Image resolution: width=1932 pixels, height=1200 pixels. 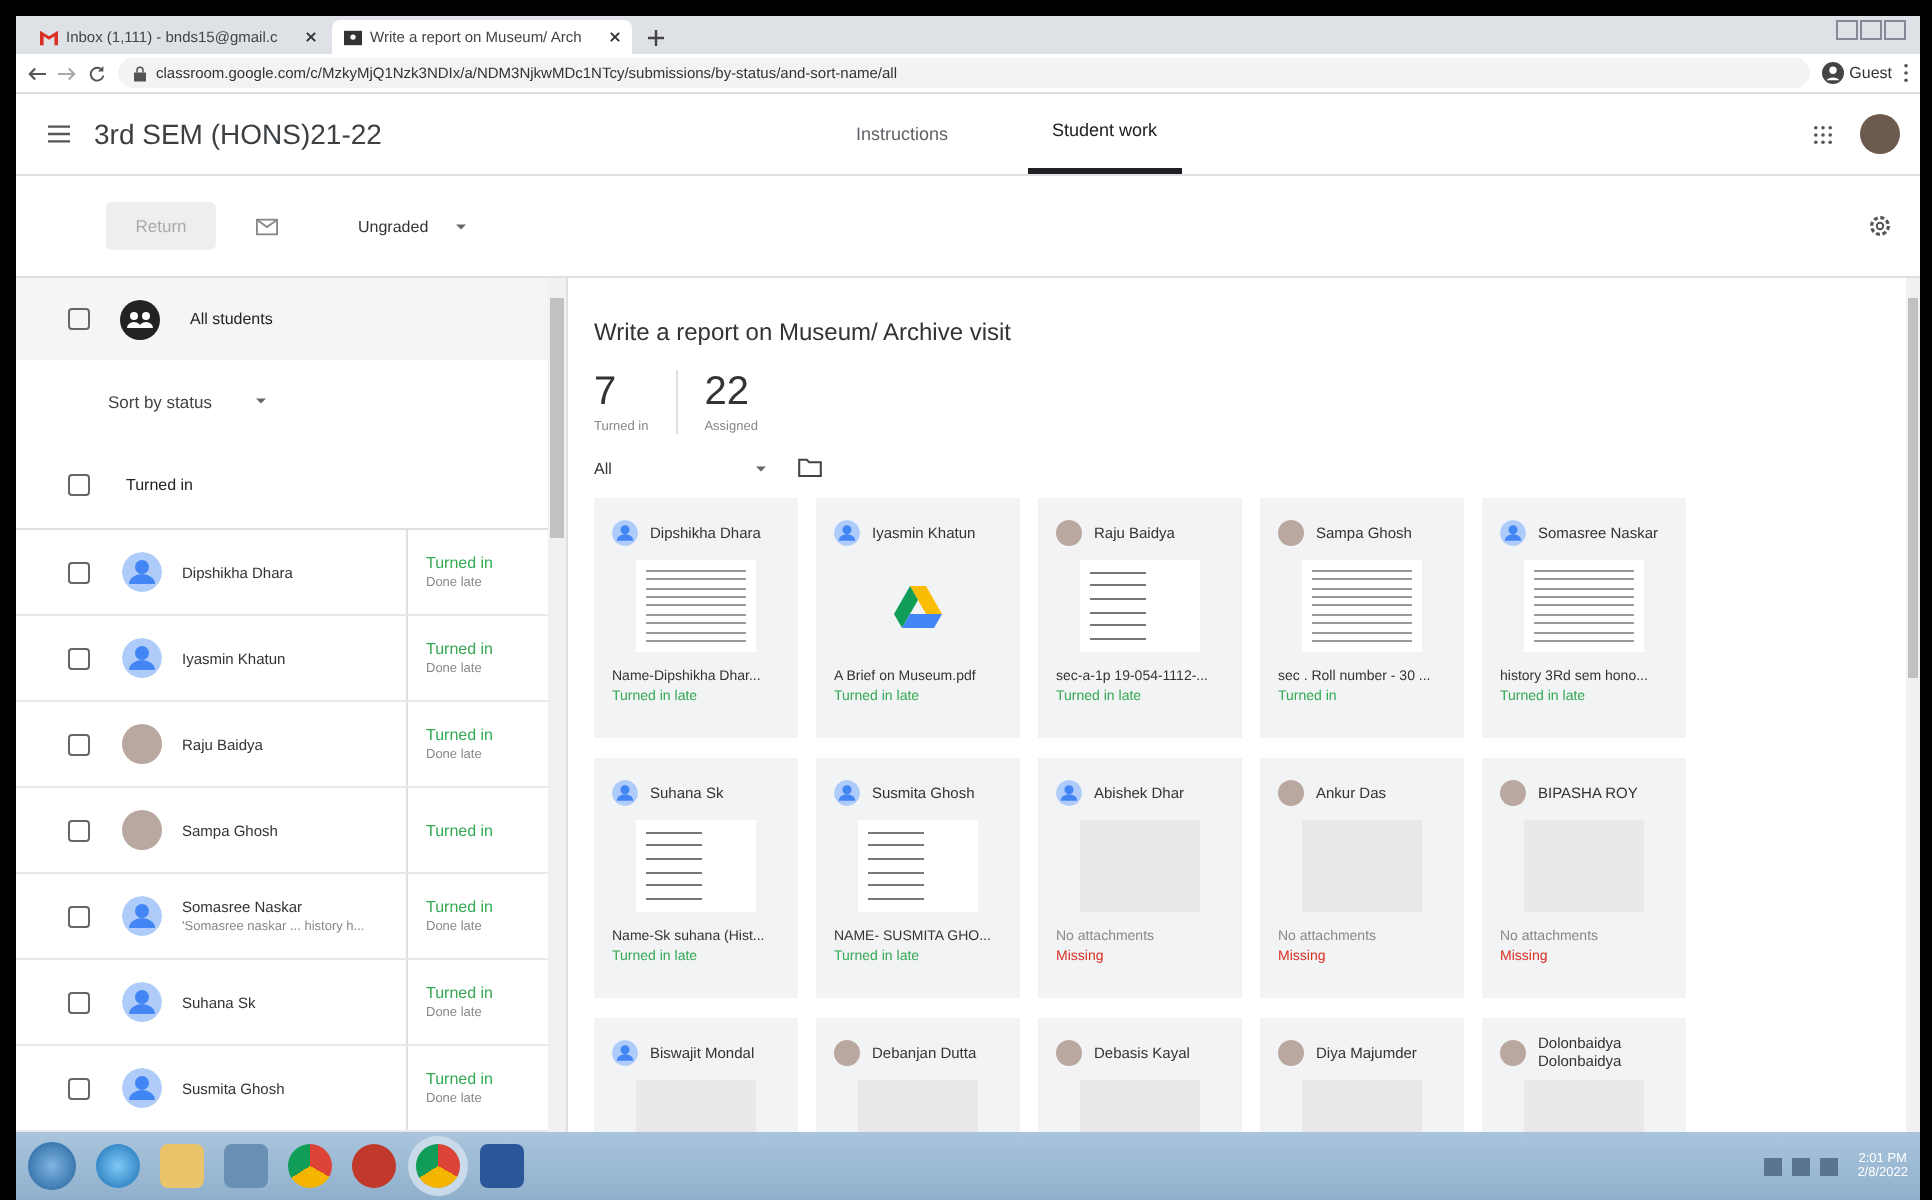 What do you see at coordinates (140, 73) in the screenshot?
I see `lock-icon` at bounding box center [140, 73].